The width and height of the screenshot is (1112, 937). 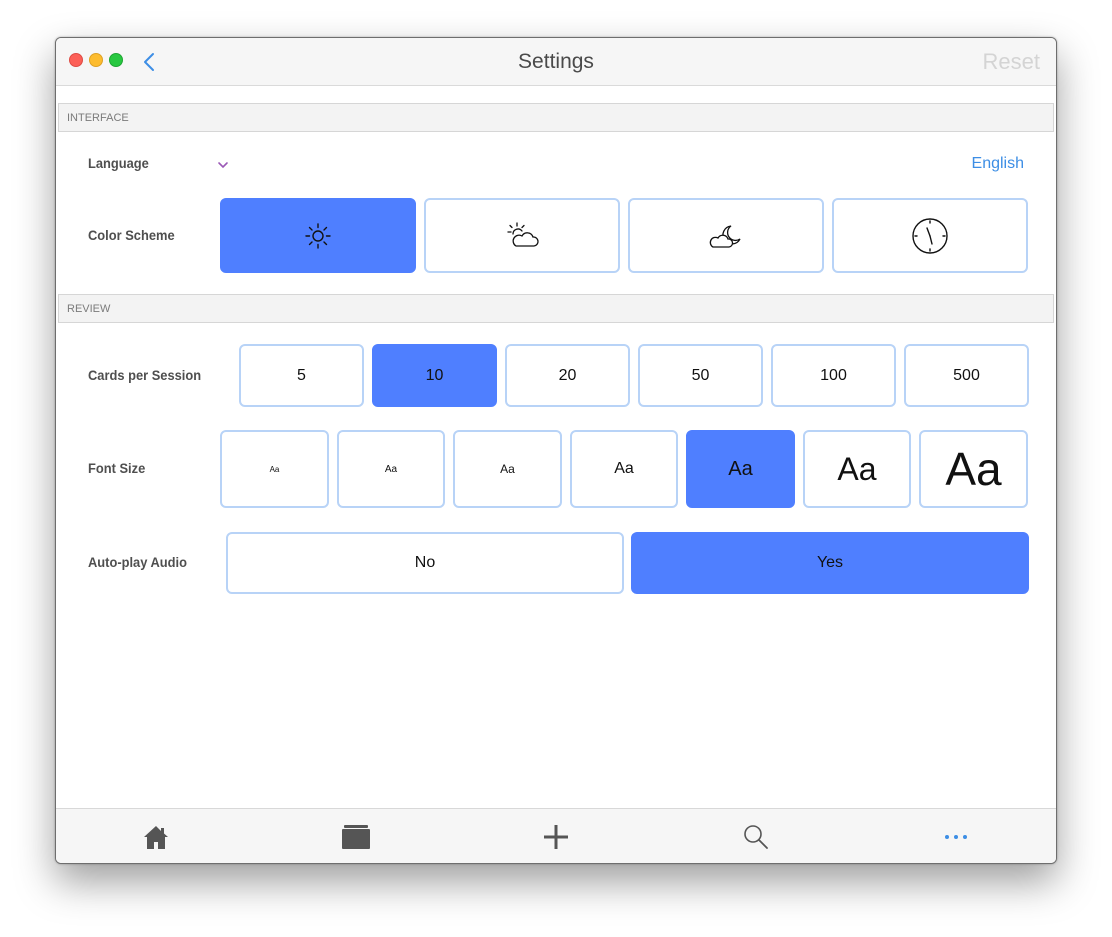 What do you see at coordinates (137, 562) in the screenshot?
I see `auto-play-audio-label: Auto-play Audio` at bounding box center [137, 562].